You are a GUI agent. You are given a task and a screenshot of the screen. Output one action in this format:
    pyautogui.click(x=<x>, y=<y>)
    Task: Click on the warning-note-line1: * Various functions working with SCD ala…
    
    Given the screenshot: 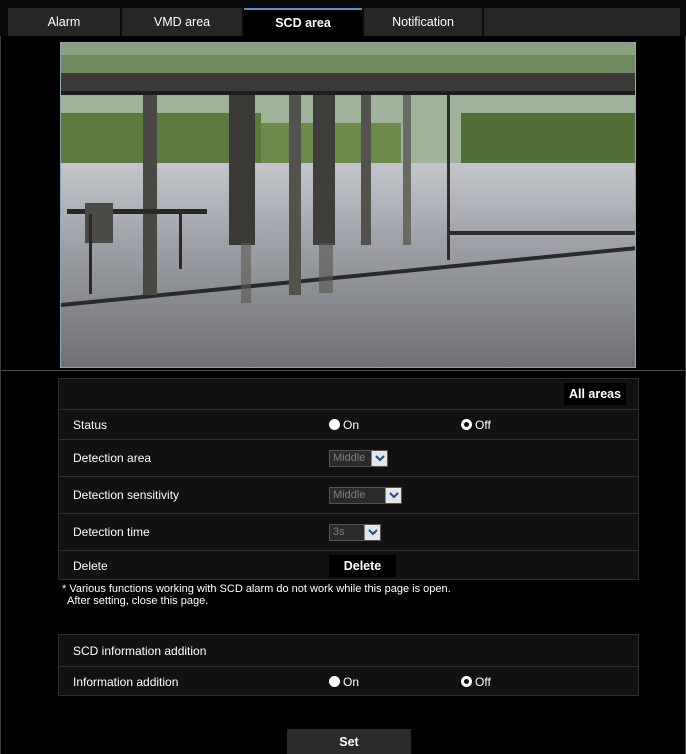 What is the action you would take?
    pyautogui.click(x=256, y=589)
    